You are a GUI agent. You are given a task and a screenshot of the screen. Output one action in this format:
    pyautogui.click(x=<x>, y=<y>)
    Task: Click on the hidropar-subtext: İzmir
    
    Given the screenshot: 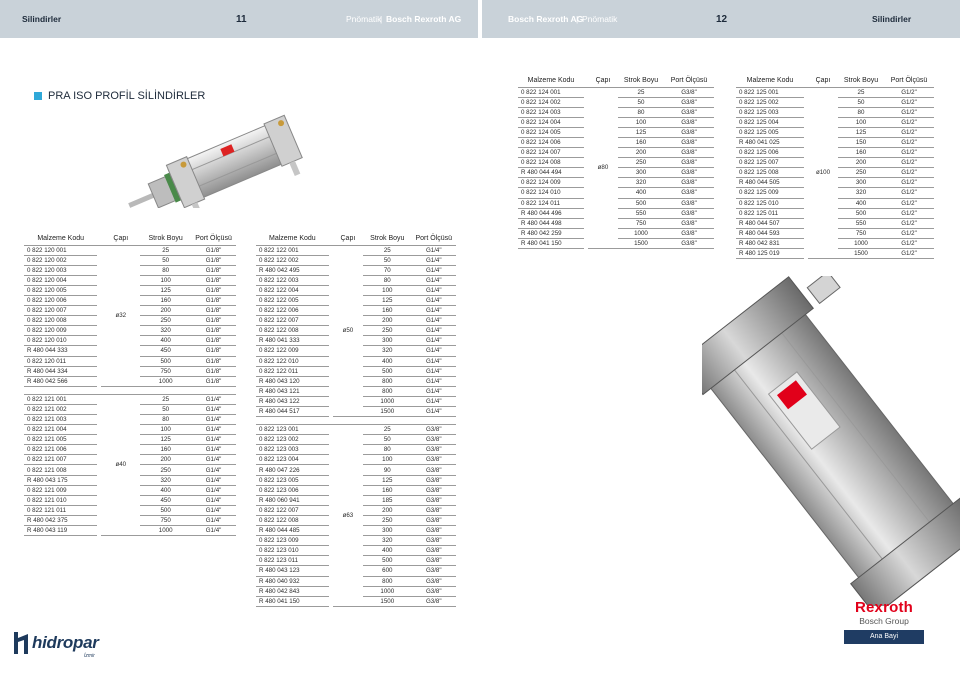 What is the action you would take?
    pyautogui.click(x=89, y=656)
    